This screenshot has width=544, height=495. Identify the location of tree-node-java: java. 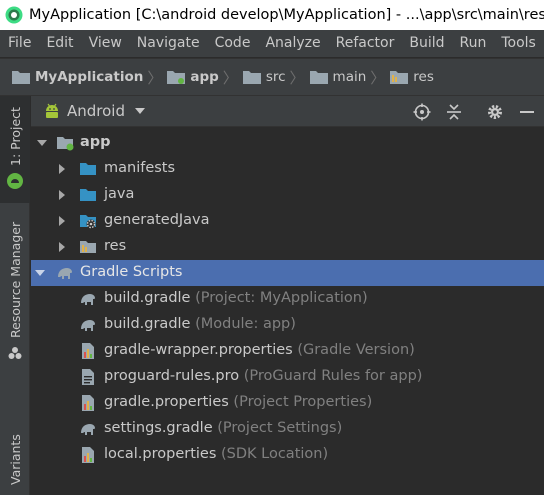
(287, 195).